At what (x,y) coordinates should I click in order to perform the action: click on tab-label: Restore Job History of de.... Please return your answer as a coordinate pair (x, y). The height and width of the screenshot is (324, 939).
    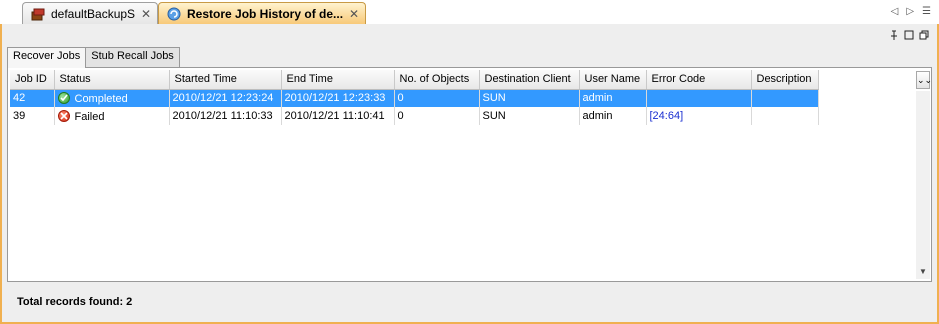
    Looking at the image, I should click on (265, 14).